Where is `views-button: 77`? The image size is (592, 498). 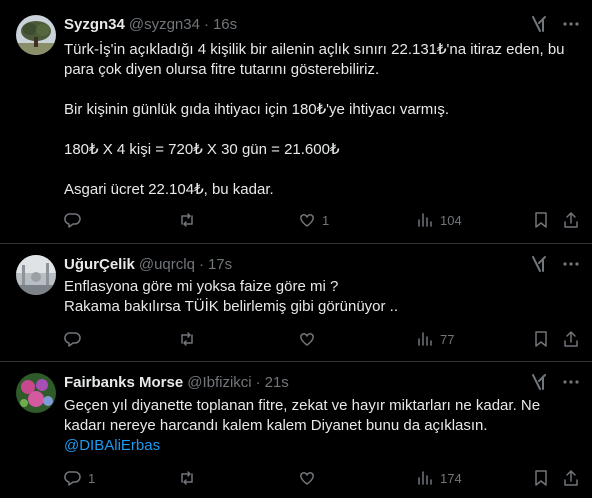
views-button: 77 is located at coordinates (435, 339).